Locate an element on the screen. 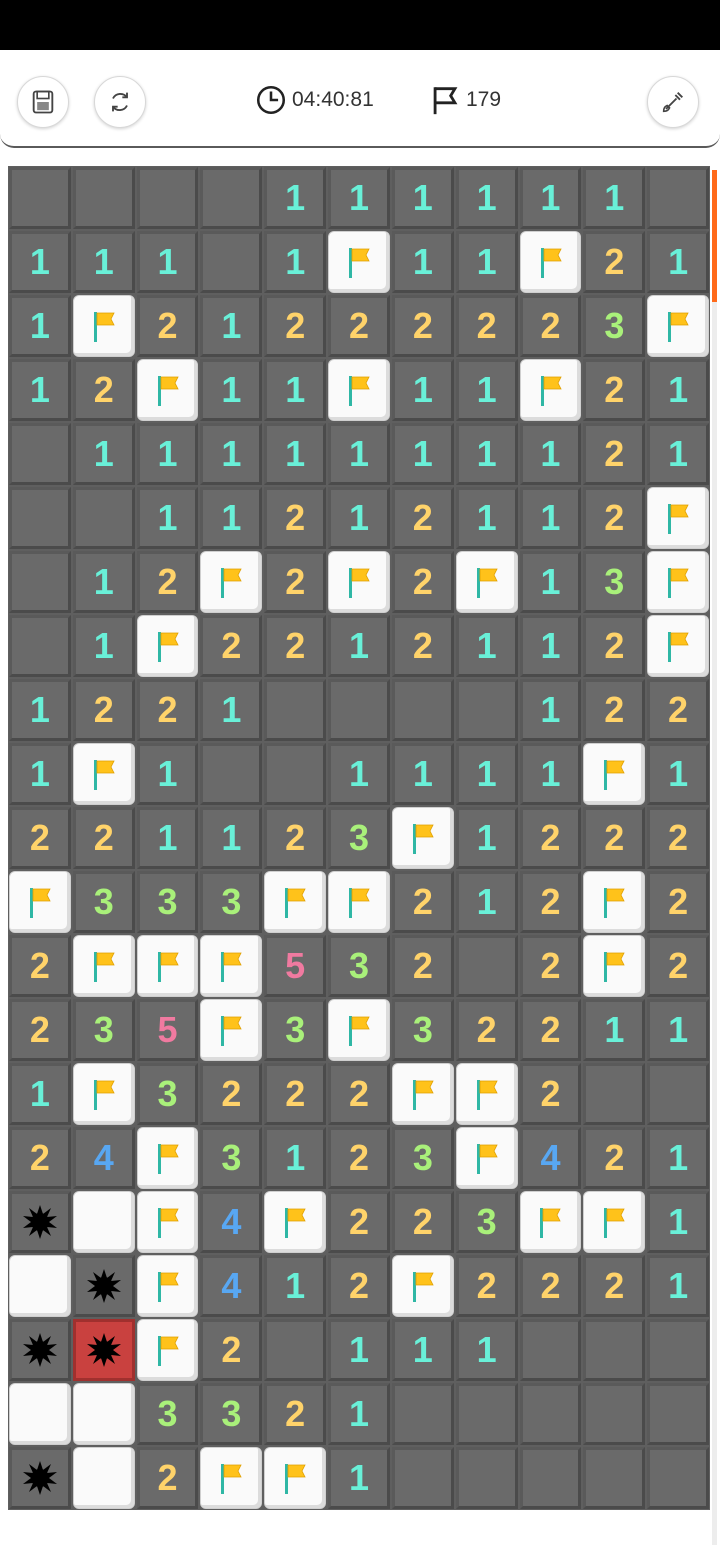 Image resolution: width=720 pixels, height=1560 pixels. scrollbar-thumb is located at coordinates (714, 236).